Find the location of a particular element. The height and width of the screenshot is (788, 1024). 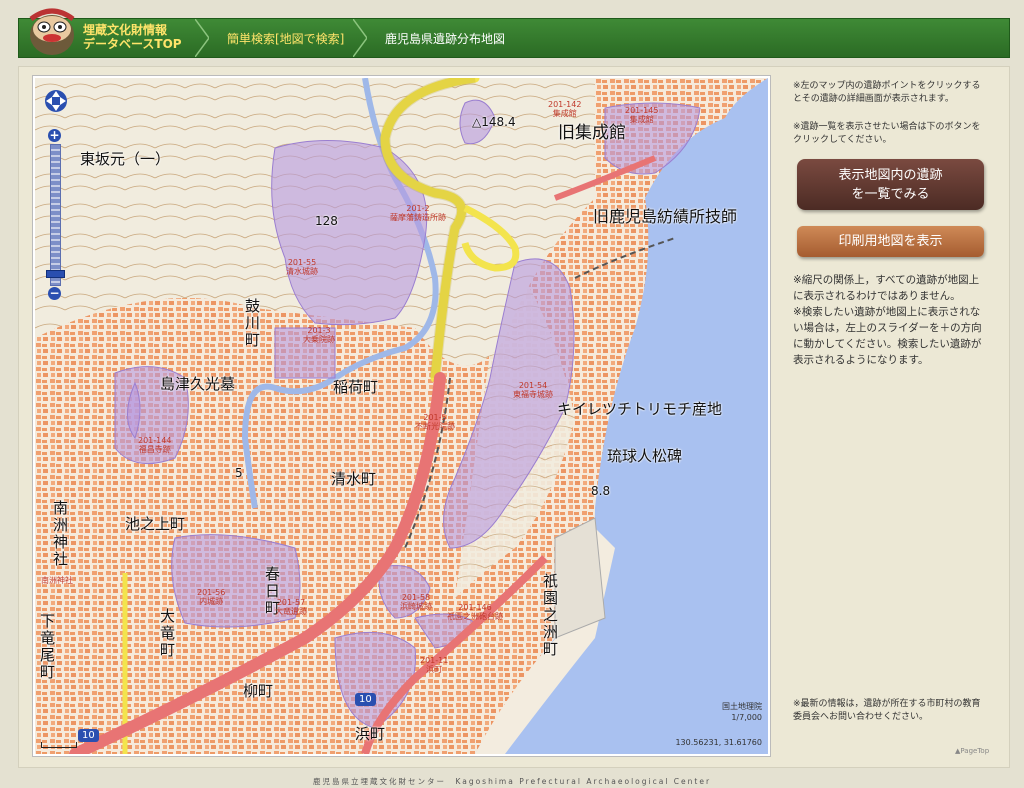

breadcrumb-map-search: 簡単検索[地図で検索] is located at coordinates (285, 38).